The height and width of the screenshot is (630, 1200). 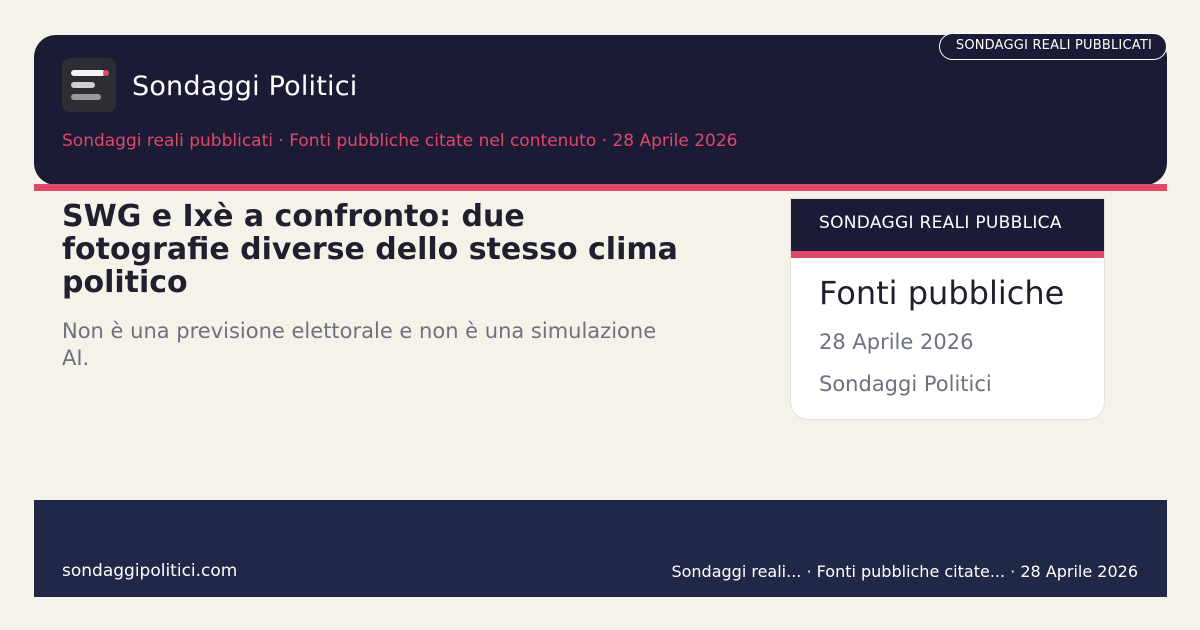 I want to click on card-label: SONDAGGI REALI PUBBLICA, so click(x=947, y=225).